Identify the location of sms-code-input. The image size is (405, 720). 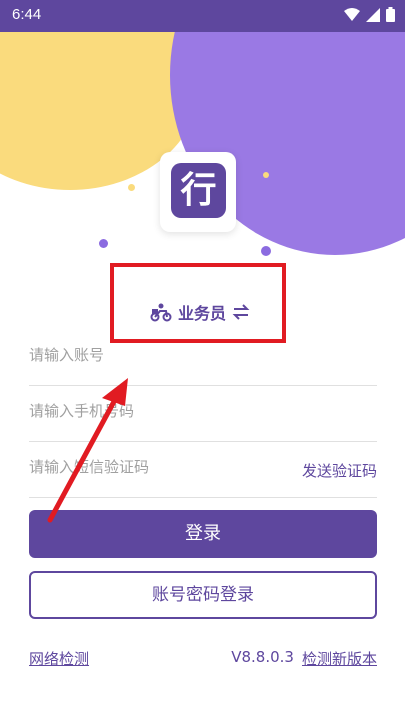
(159, 467).